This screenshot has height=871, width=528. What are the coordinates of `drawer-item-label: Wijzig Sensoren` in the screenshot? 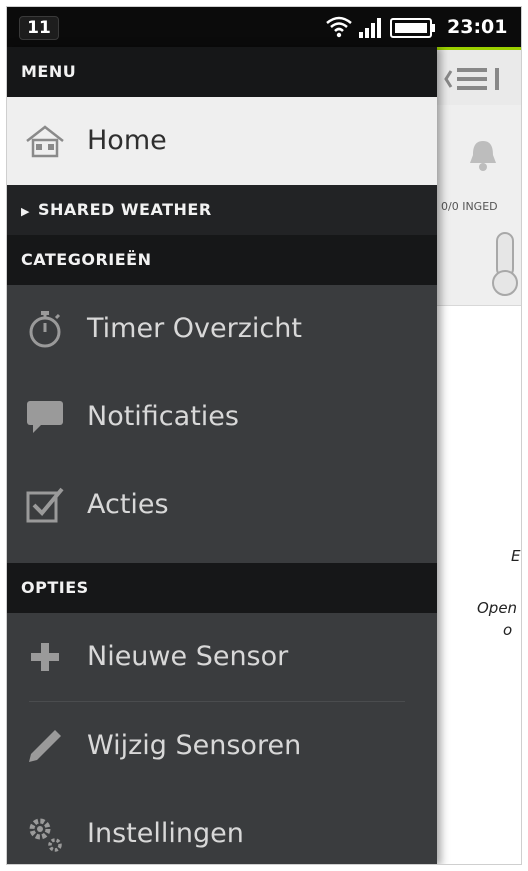 It's located at (194, 745).